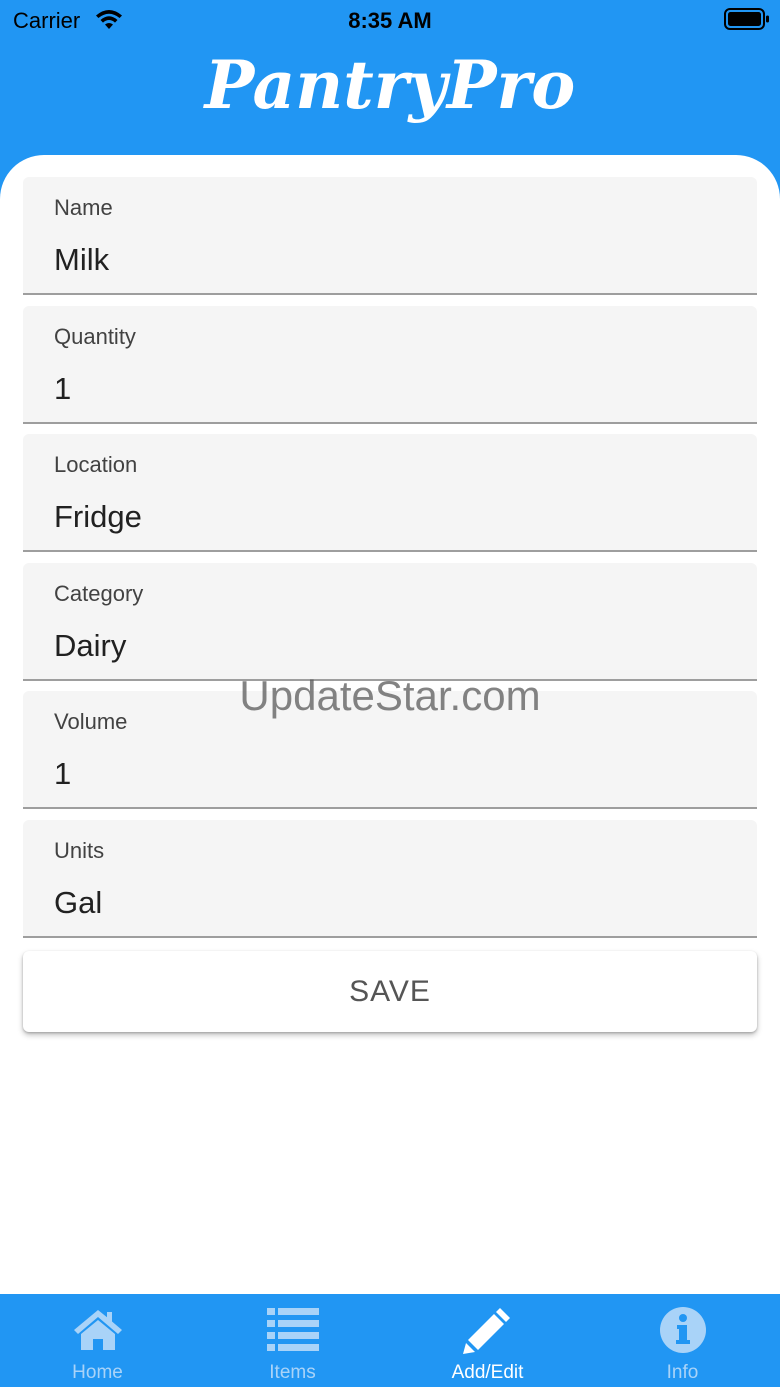 Image resolution: width=780 pixels, height=1387 pixels. I want to click on name-field: Name Milk, so click(390, 236).